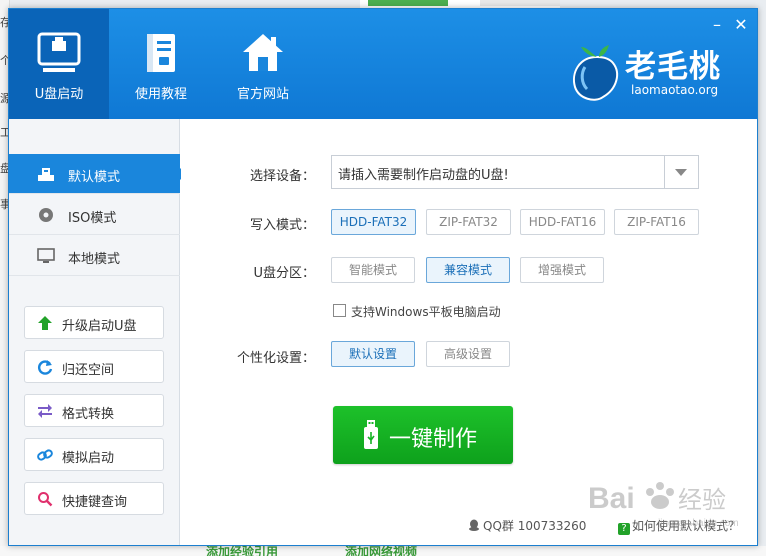 This screenshot has width=766, height=556. I want to click on arrow-up-icon, so click(45, 323).